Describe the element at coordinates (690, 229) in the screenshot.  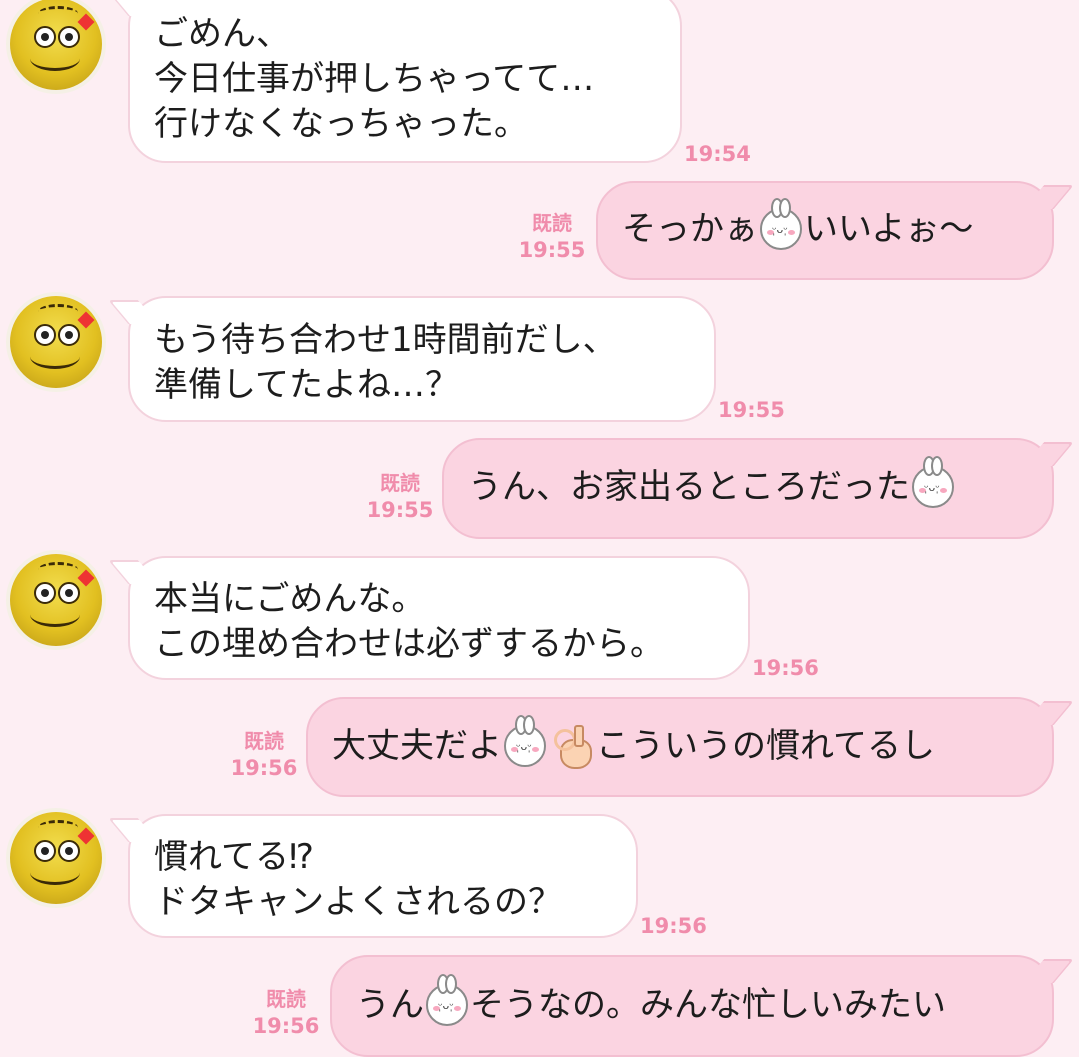
I see `message-text: そっかぁ` at that location.